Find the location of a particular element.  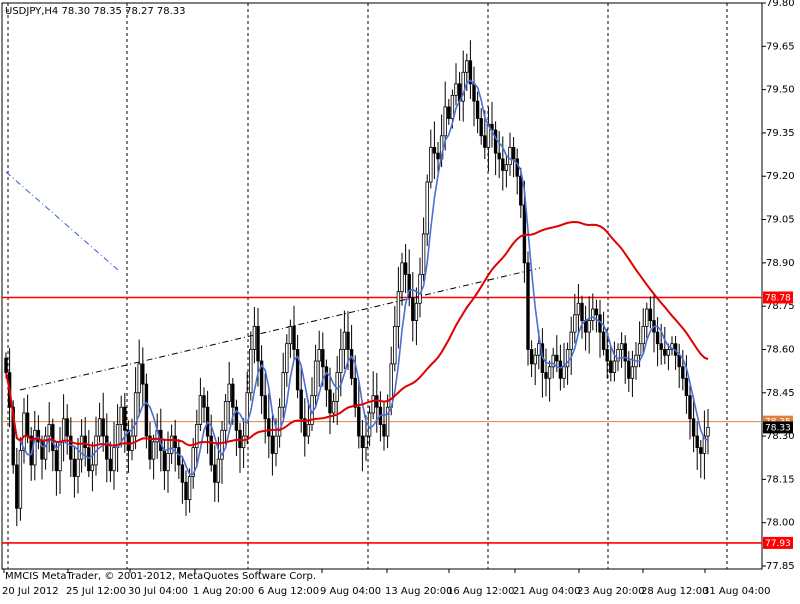

x-tick-label: 6 Aug 12:00 is located at coordinates (288, 591).